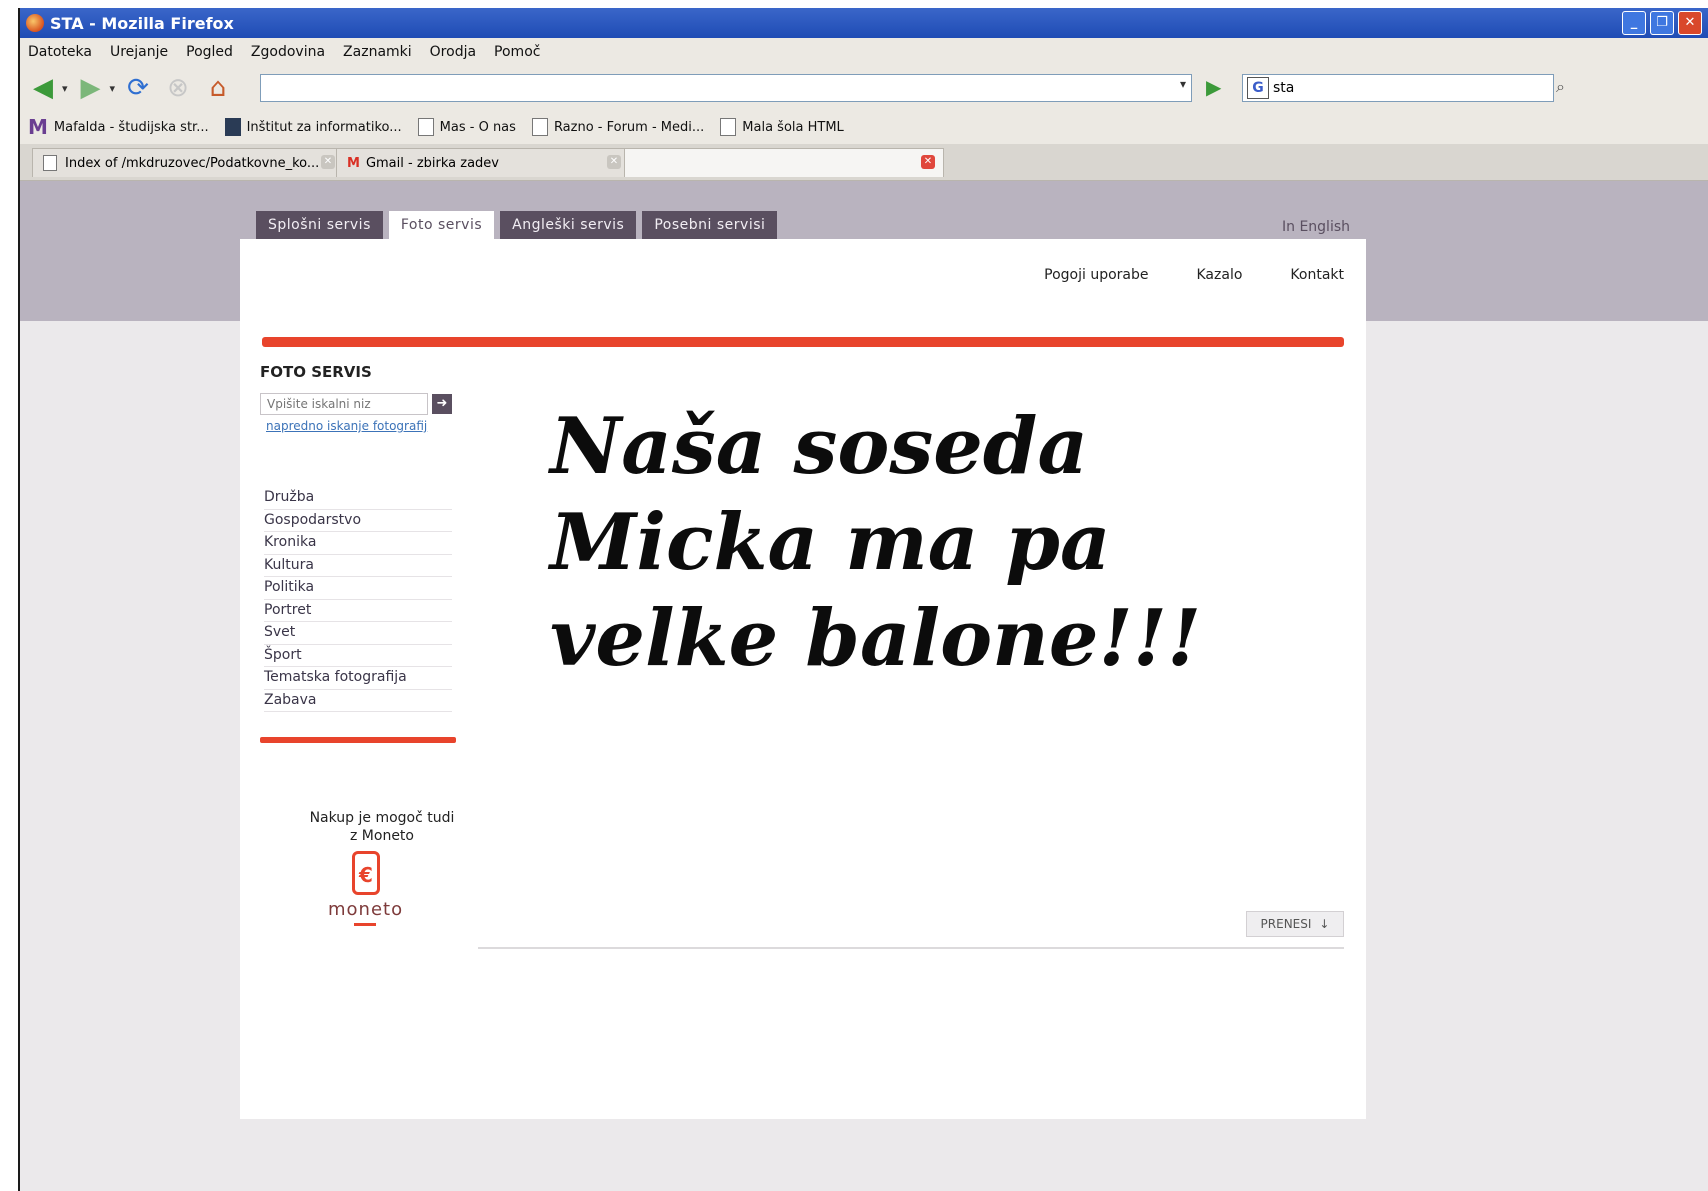 This screenshot has width=1708, height=1191. I want to click on red-divider-sidebar, so click(358, 740).